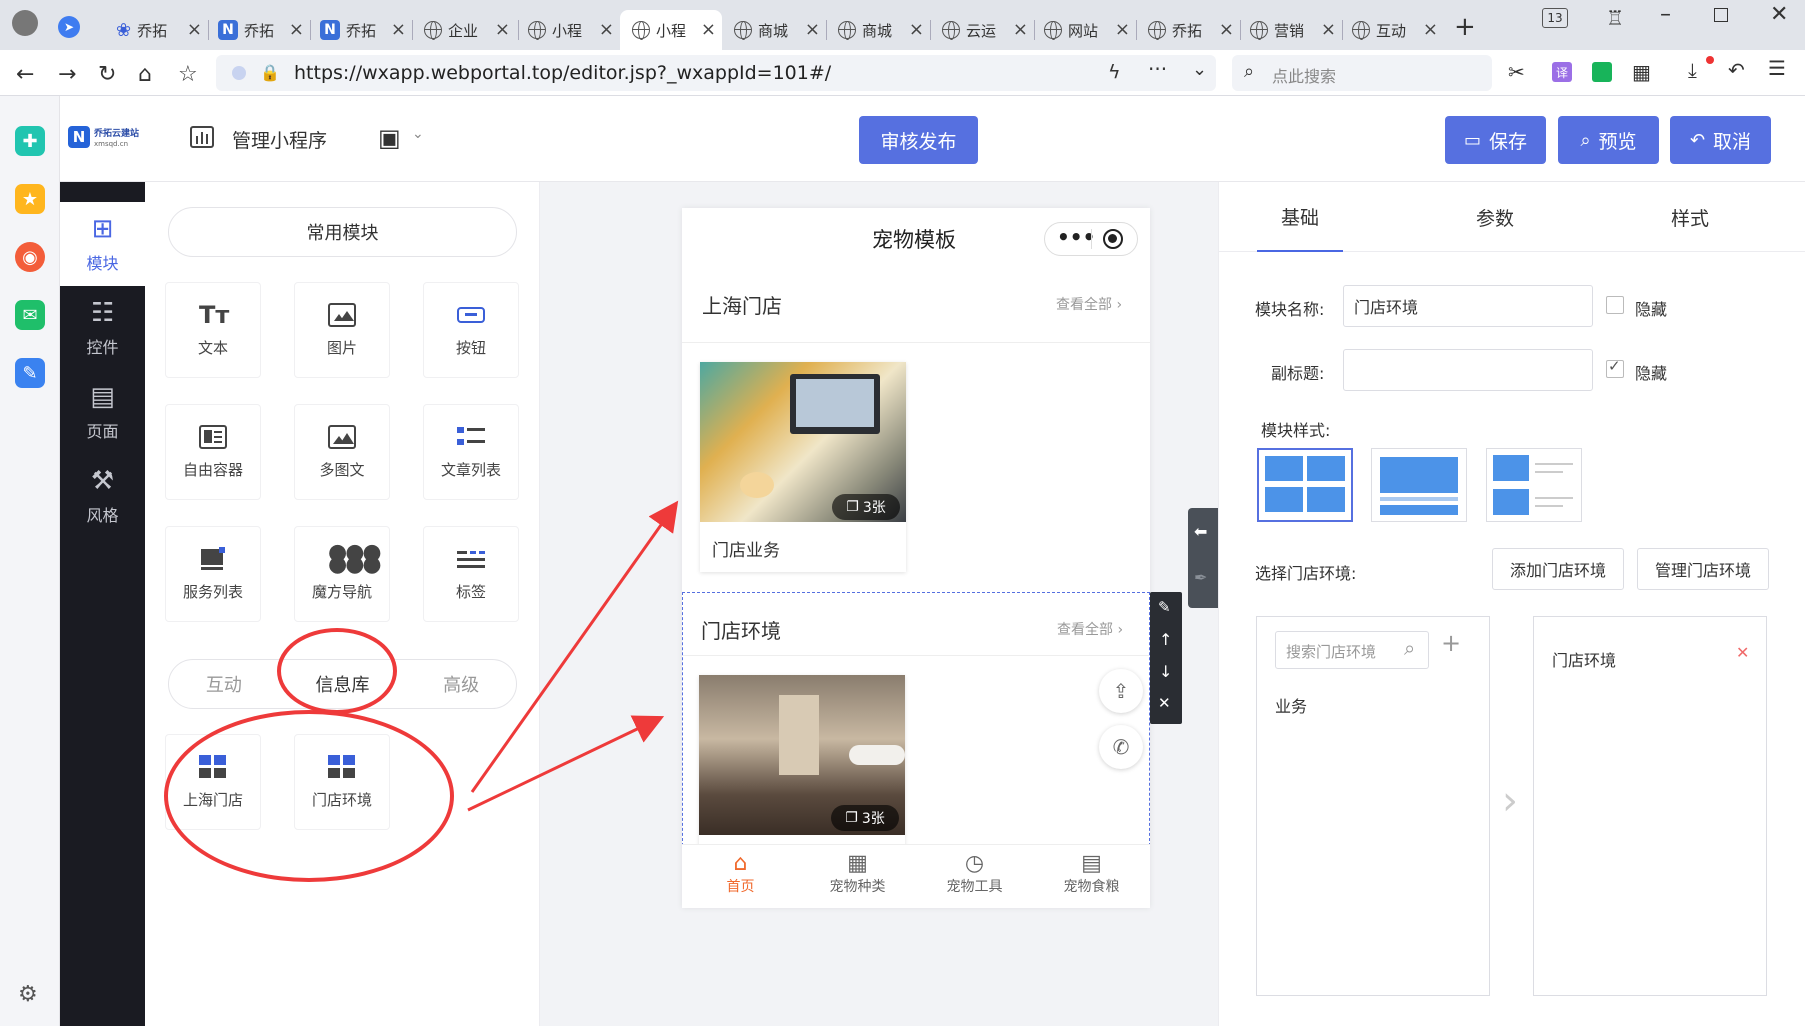  I want to click on annotation-arrows, so click(573, 656).